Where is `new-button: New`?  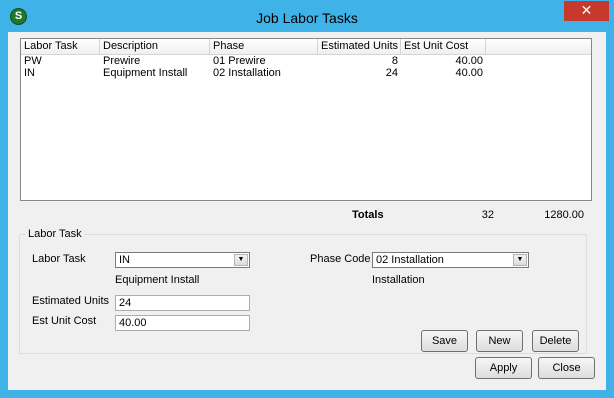 new-button: New is located at coordinates (499, 341).